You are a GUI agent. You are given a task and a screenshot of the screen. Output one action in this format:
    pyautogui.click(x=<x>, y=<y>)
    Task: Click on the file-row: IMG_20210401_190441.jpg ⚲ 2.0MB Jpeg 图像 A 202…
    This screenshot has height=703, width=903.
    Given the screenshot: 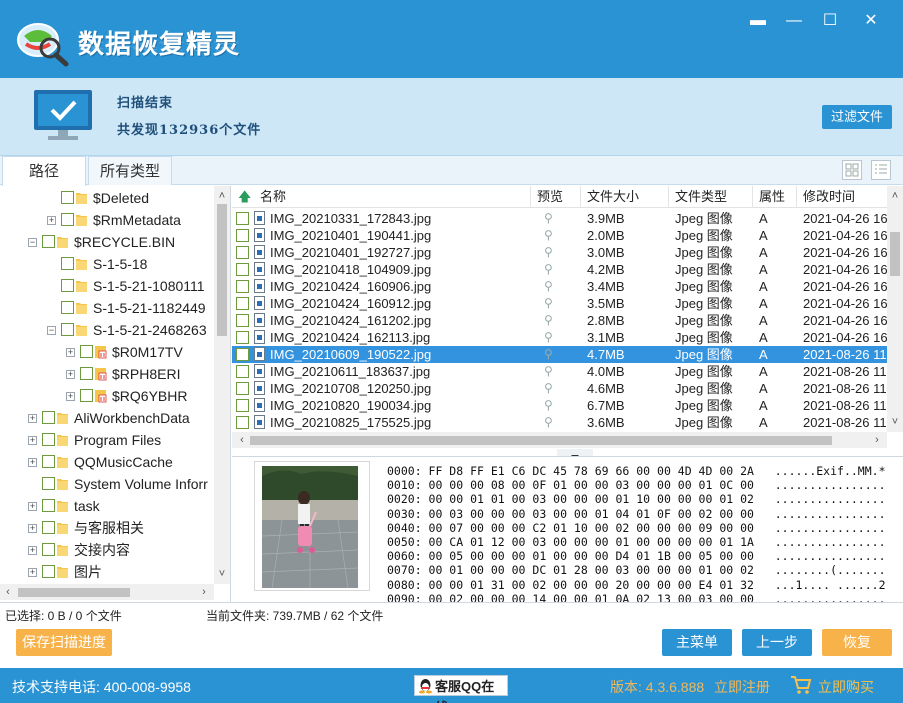 What is the action you would take?
    pyautogui.click(x=559, y=235)
    